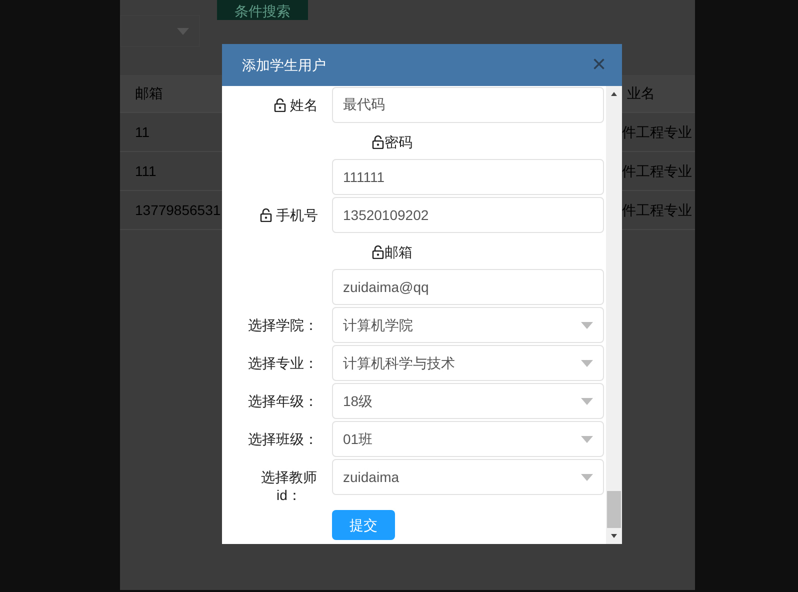 This screenshot has height=592, width=798. What do you see at coordinates (641, 93) in the screenshot?
I see `column-header: 业名` at bounding box center [641, 93].